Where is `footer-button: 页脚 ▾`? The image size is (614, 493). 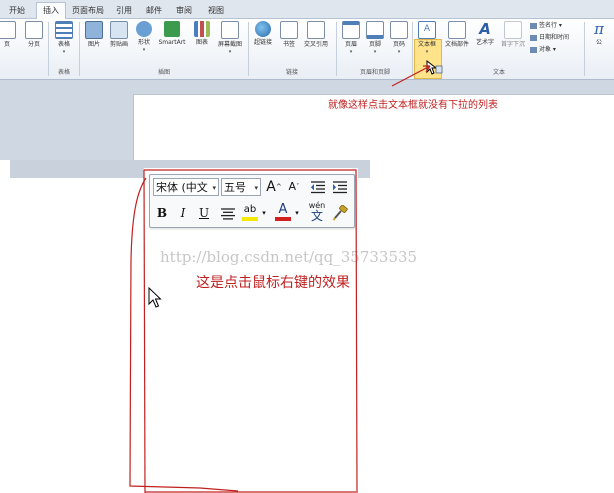 footer-button: 页脚 ▾ is located at coordinates (375, 38).